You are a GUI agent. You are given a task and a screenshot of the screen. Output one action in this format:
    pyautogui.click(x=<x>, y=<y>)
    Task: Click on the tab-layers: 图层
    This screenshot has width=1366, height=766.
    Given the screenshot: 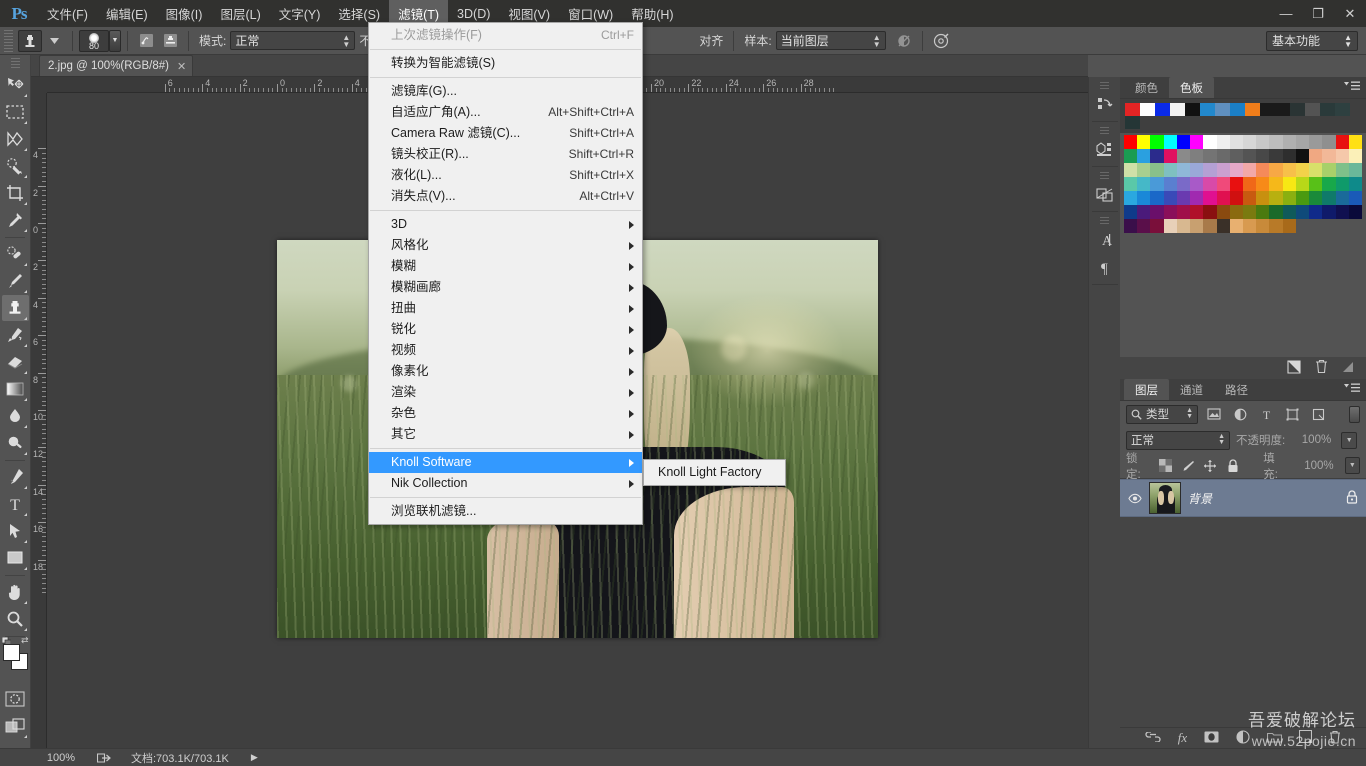 What is the action you would take?
    pyautogui.click(x=1146, y=389)
    